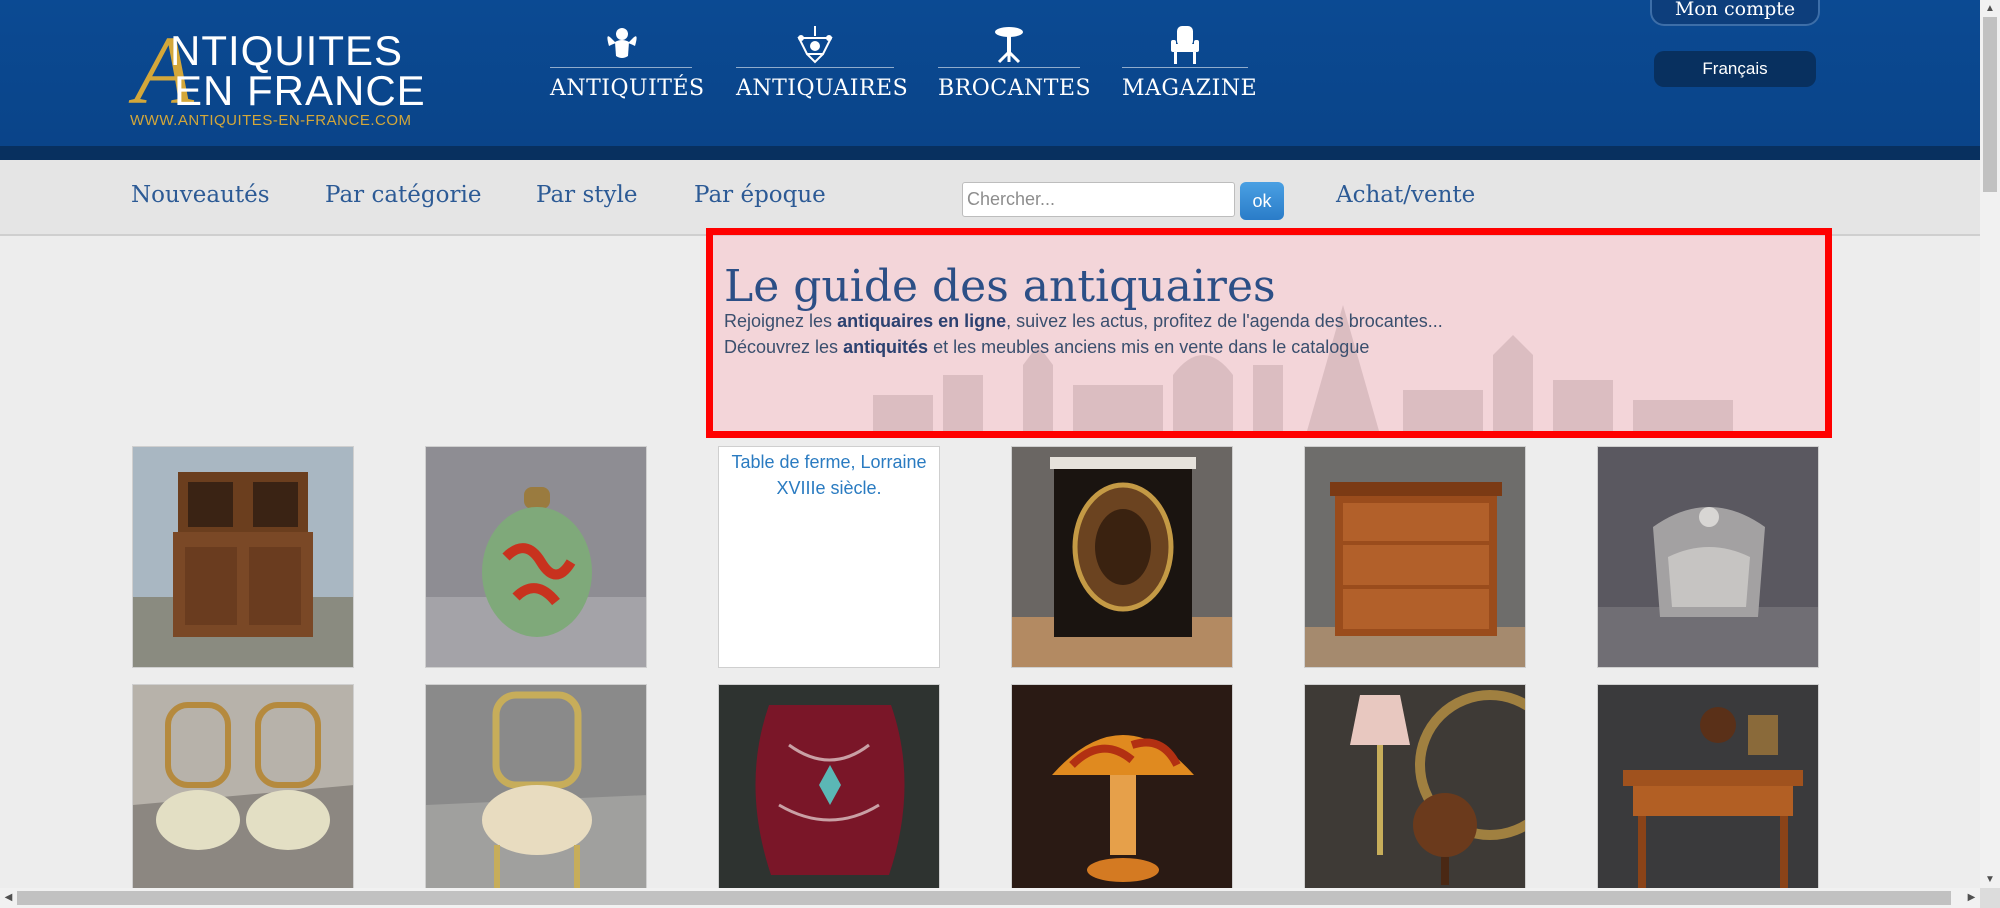  I want to click on nav-label: ANTIQUITÉS, so click(627, 88).